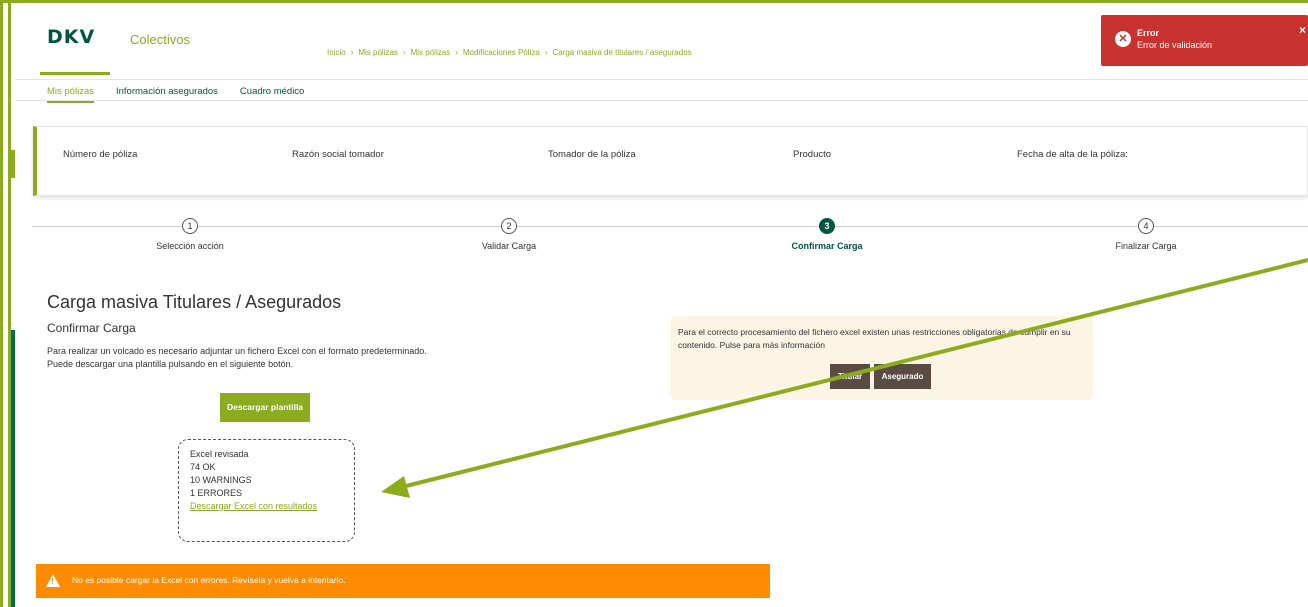 This screenshot has height=607, width=1308. What do you see at coordinates (71, 37) in the screenshot?
I see `dkv-logo: DKV` at bounding box center [71, 37].